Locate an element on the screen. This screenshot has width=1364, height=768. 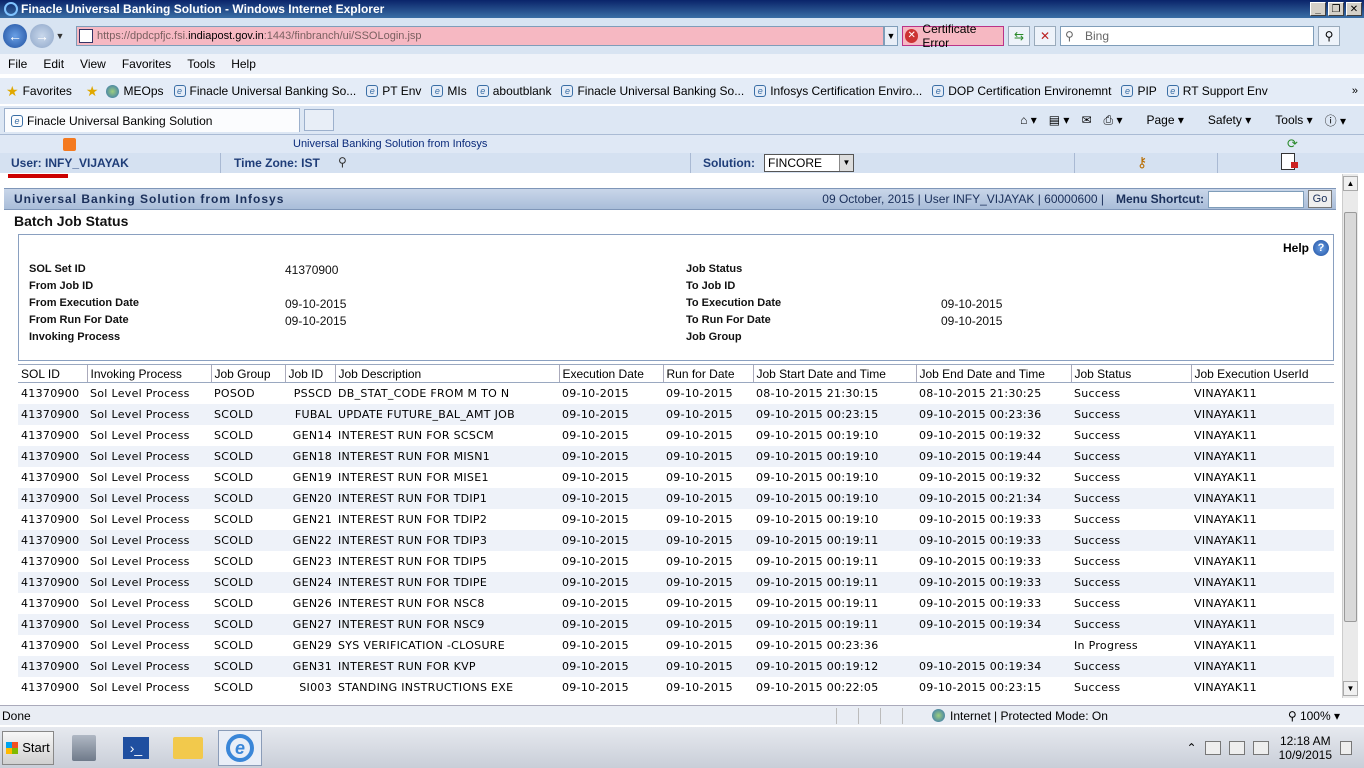
cell-exec-userid: VINAYAK11 is located at coordinates (1225, 540).